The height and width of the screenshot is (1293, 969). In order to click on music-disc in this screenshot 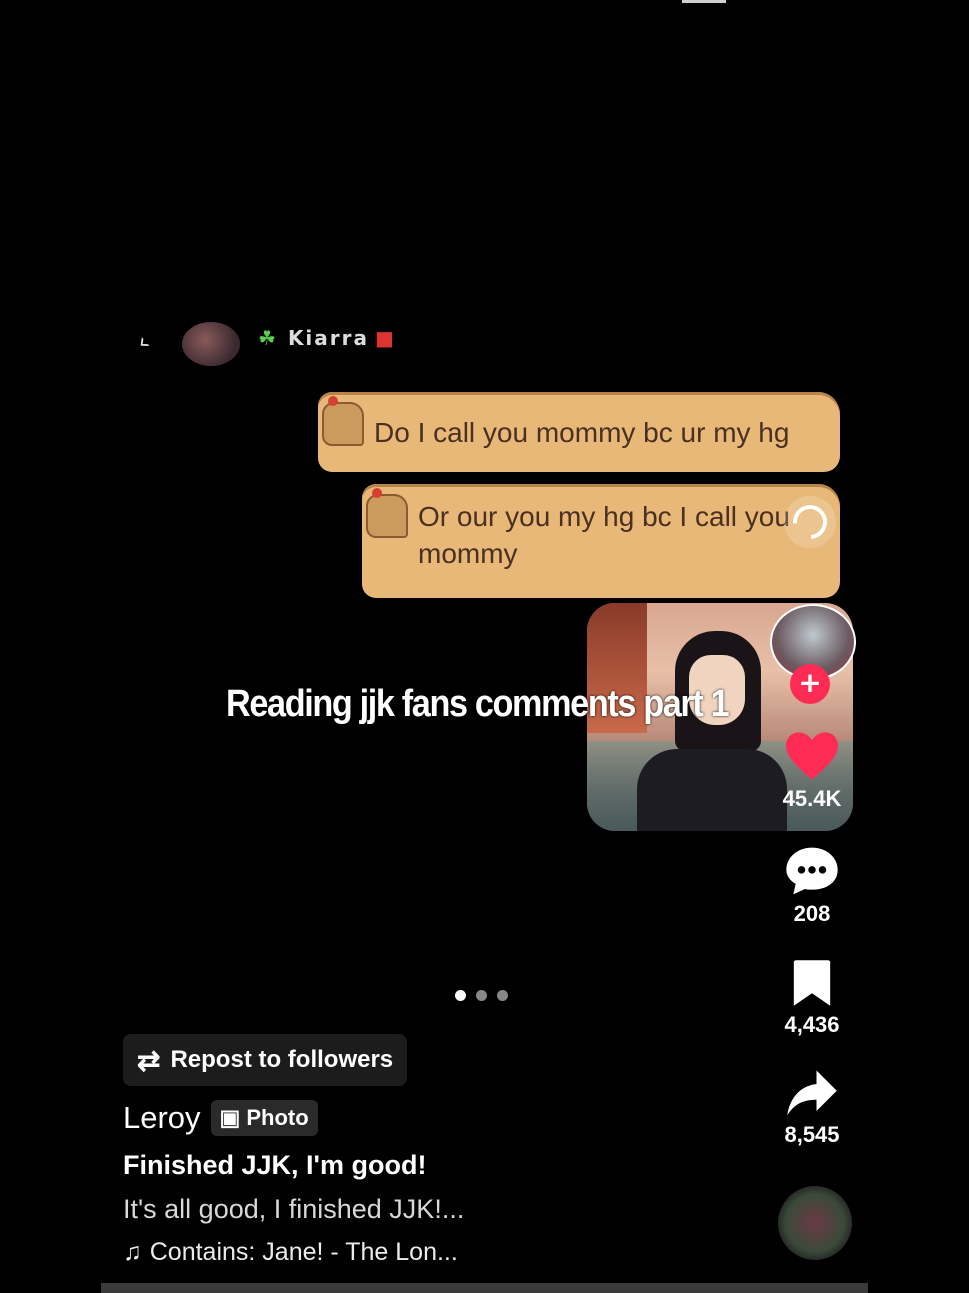, I will do `click(815, 1223)`.